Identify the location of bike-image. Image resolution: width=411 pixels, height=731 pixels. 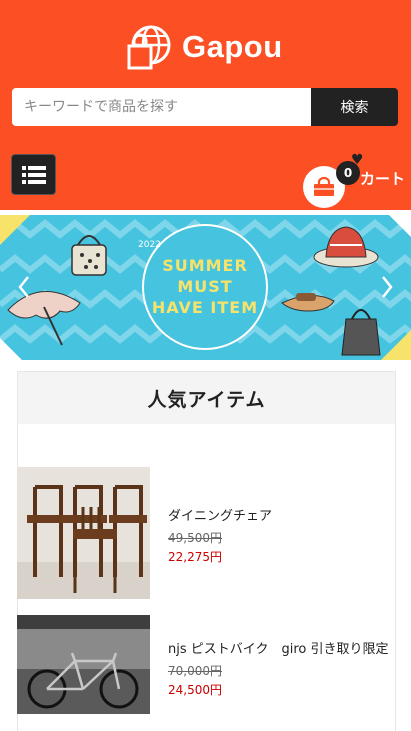
(83, 664).